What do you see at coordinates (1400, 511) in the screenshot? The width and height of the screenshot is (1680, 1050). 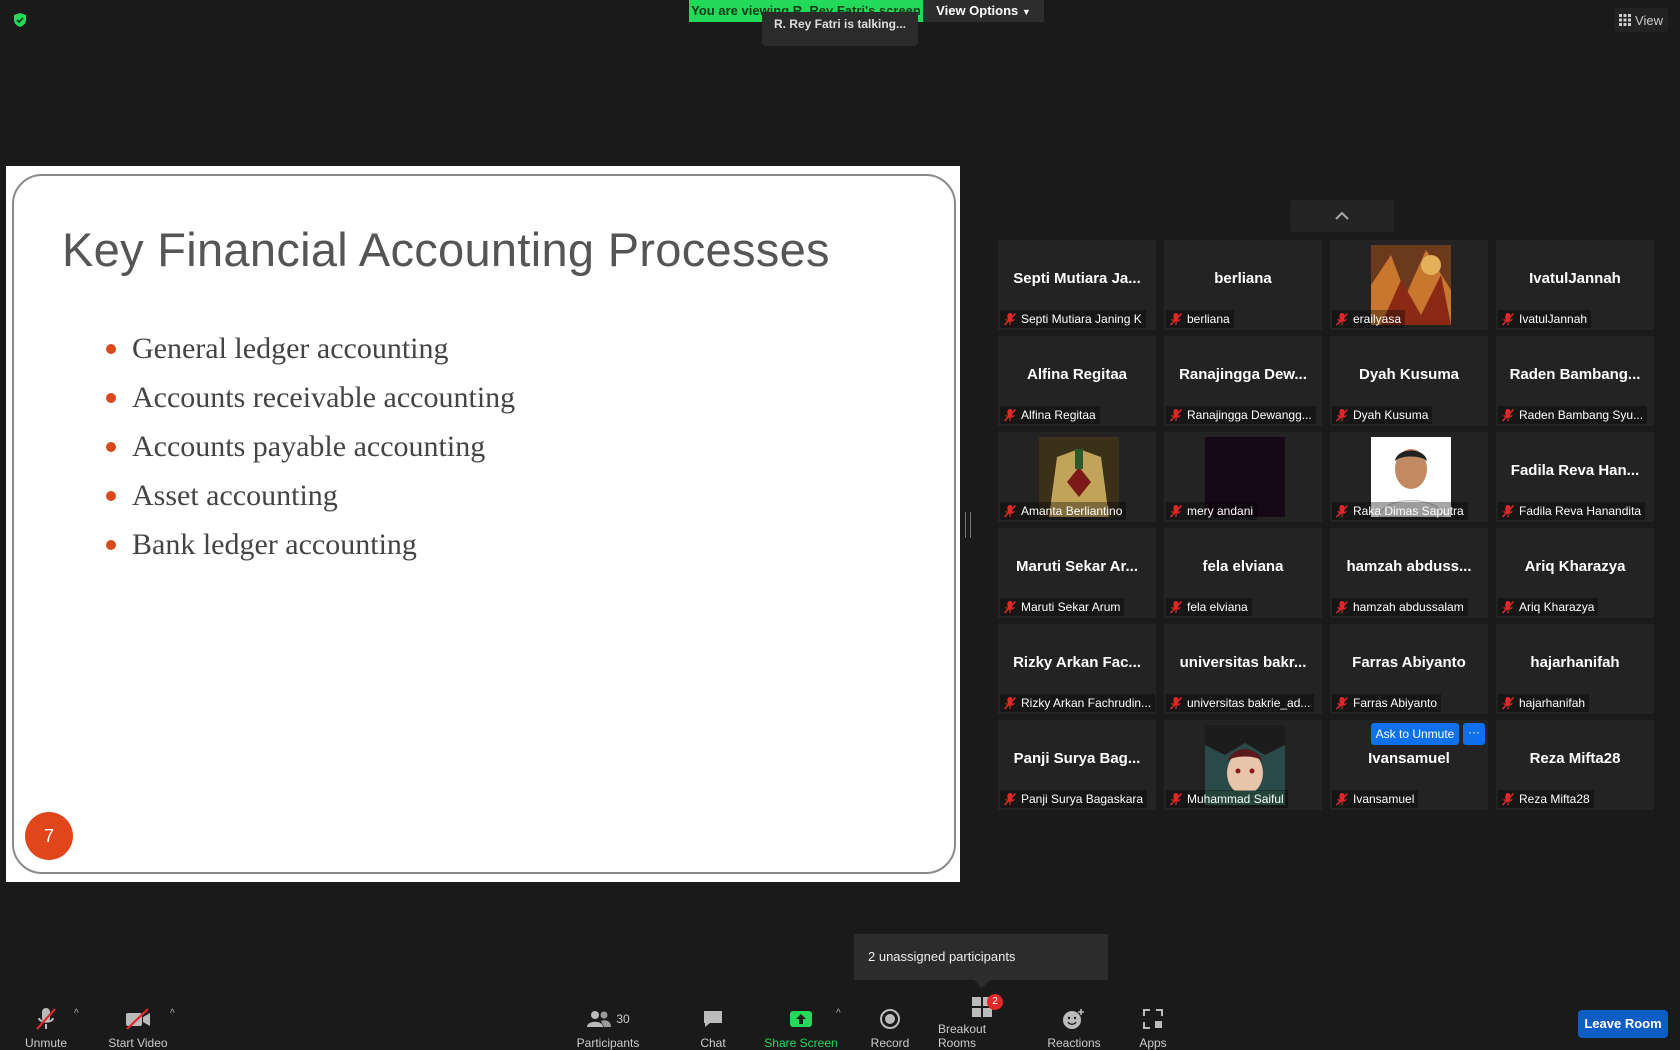 I see `participant-name-label: Raka Dimas Saputra` at bounding box center [1400, 511].